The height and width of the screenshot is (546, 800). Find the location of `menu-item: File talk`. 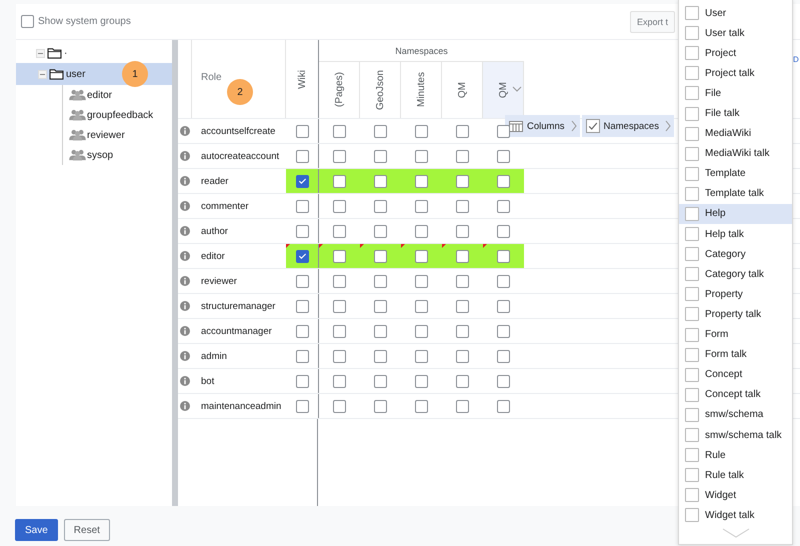

menu-item: File talk is located at coordinates (735, 113).